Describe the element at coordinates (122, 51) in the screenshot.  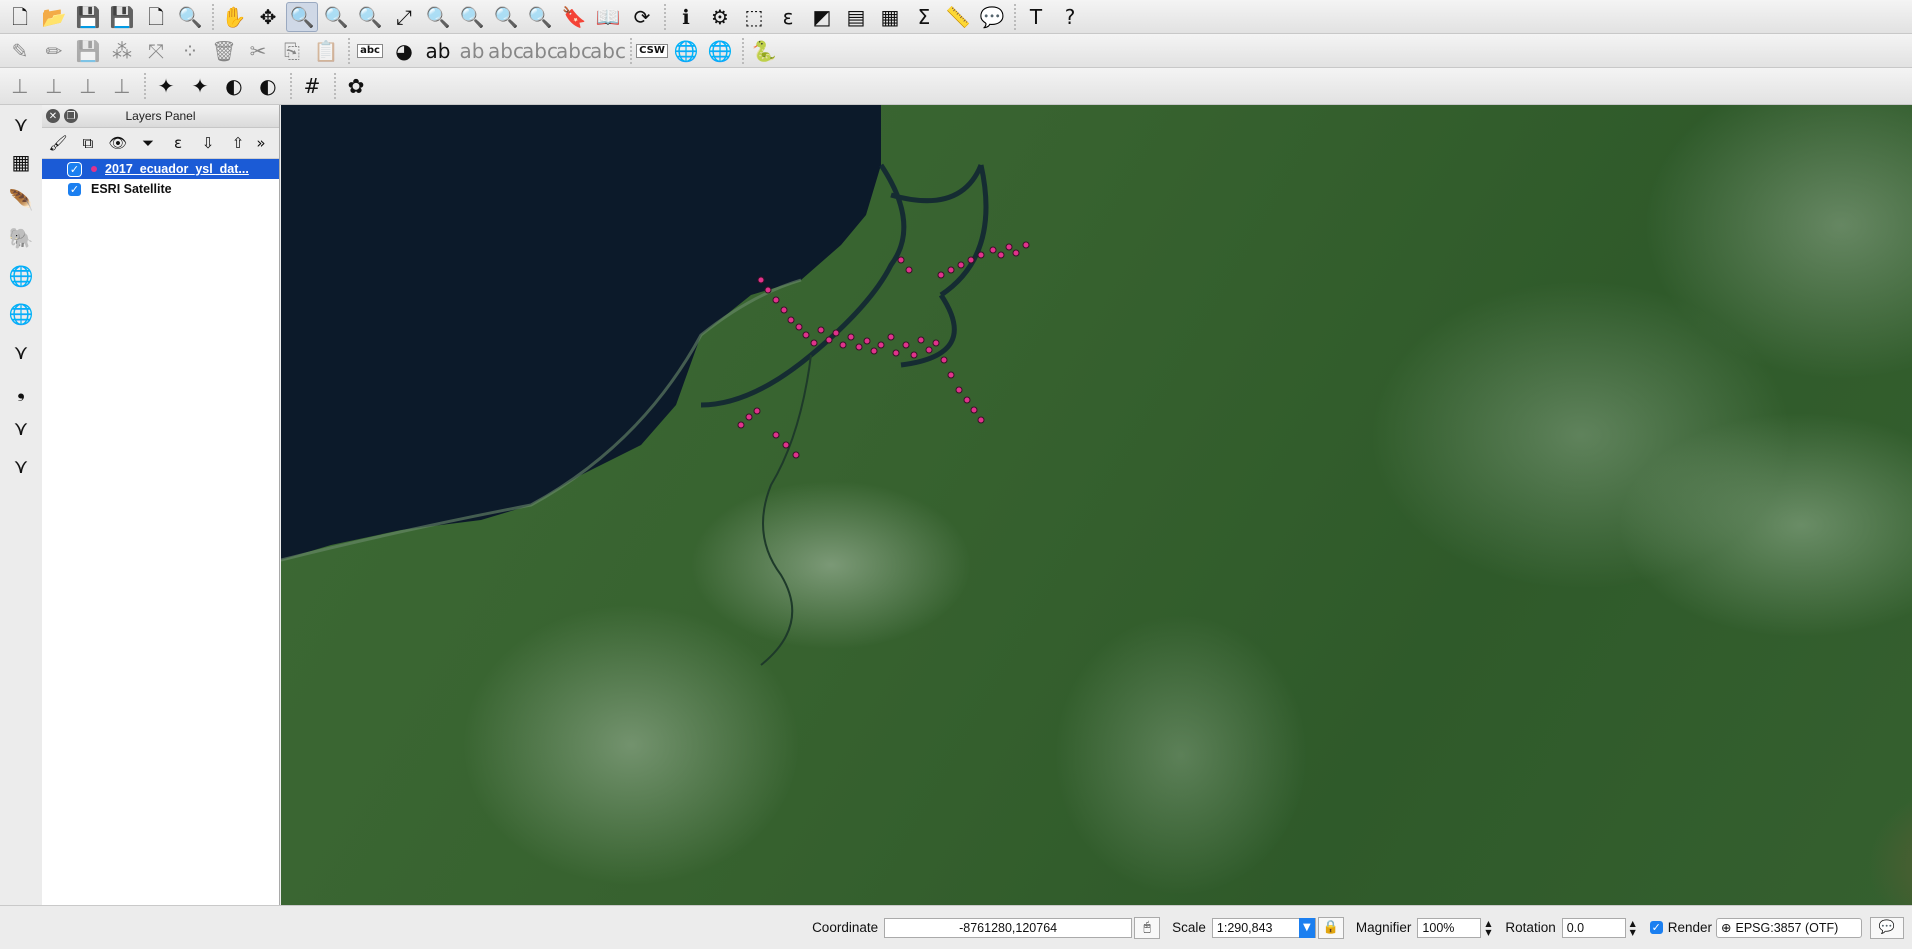
I see `add-feature-icon: ⁂` at that location.